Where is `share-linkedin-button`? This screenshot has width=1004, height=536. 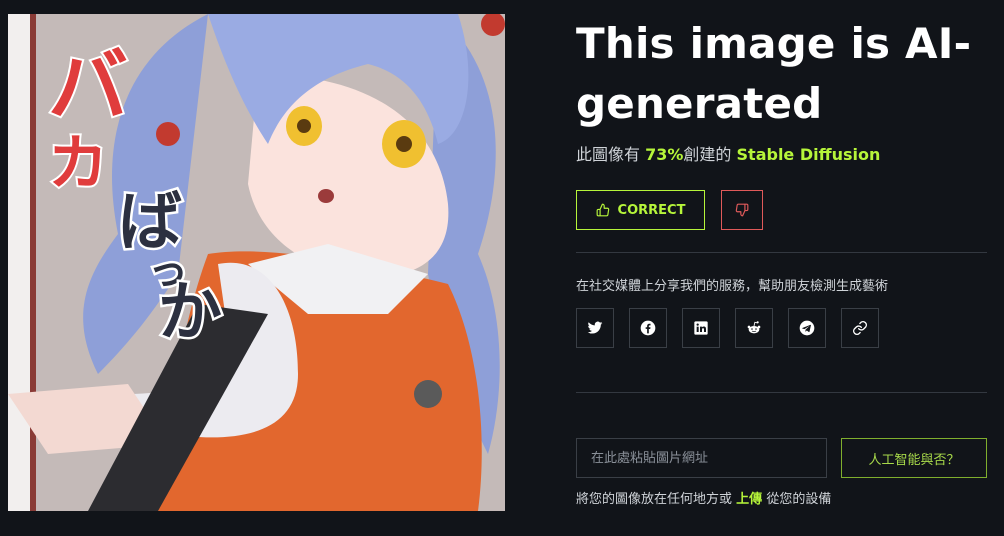 share-linkedin-button is located at coordinates (701, 328).